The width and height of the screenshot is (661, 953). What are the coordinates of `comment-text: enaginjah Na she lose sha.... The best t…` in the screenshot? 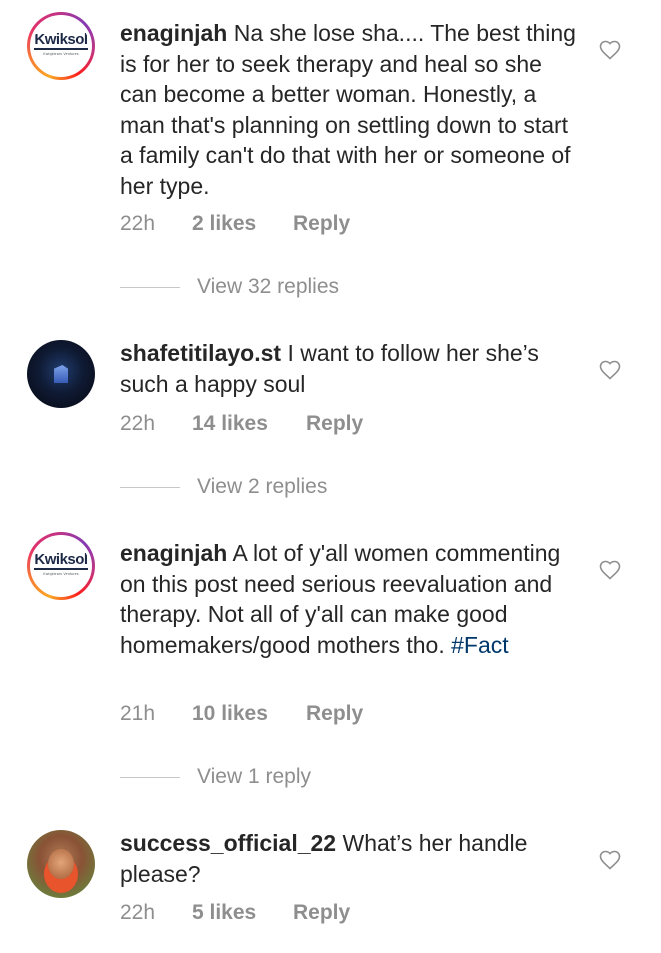 It's located at (350, 109).